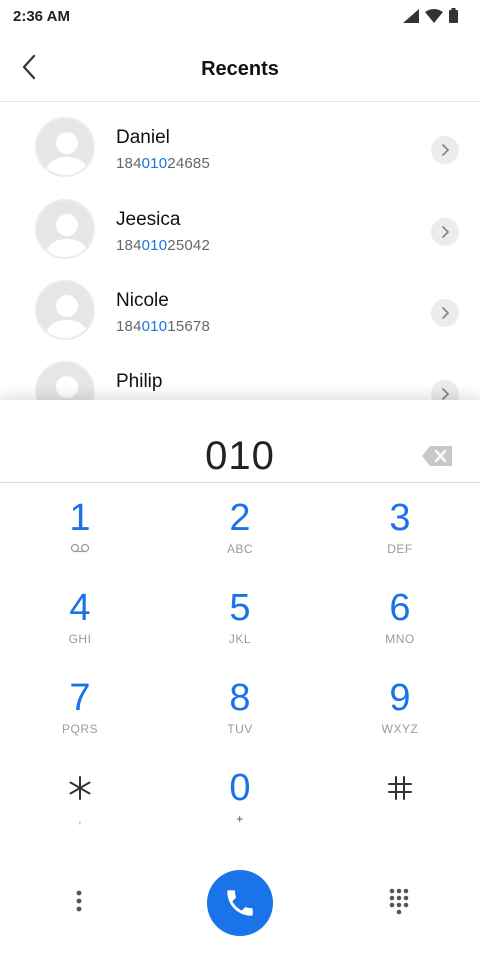 This screenshot has width=480, height=960. I want to click on dialpad-actions, so click(240, 903).